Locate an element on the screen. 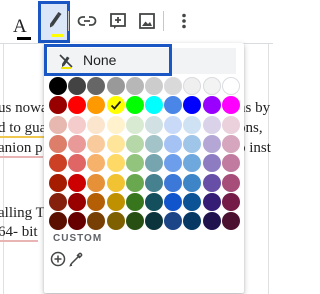  highlight-color-button is located at coordinates (54, 22).